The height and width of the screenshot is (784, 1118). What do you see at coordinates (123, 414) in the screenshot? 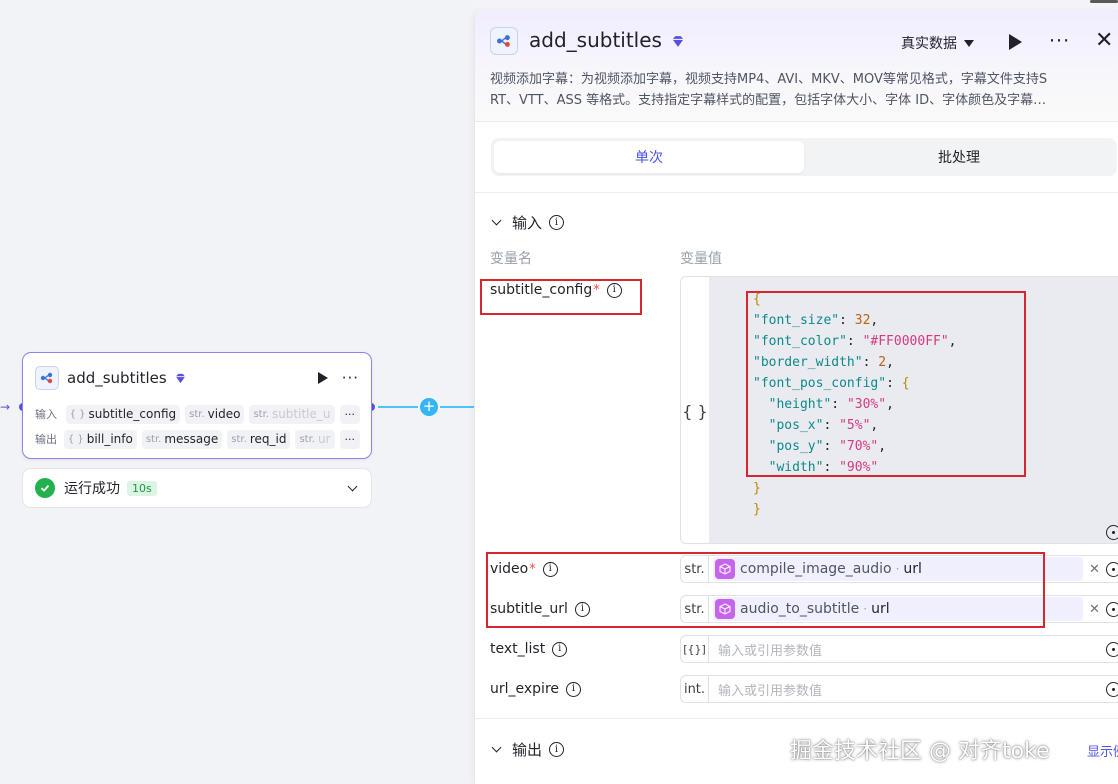
I see `input-chip: { } subtitle_config` at bounding box center [123, 414].